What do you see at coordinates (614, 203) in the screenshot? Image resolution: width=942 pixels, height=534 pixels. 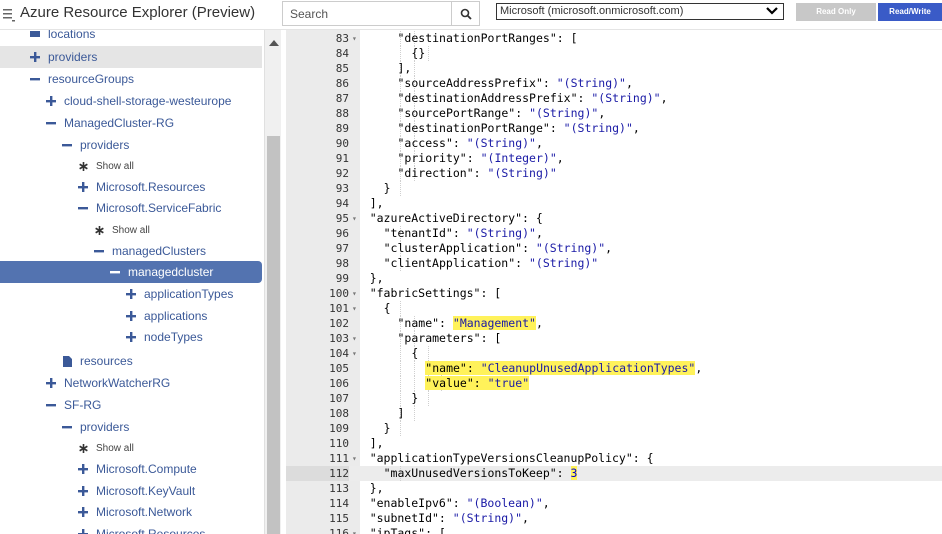 I see `code-line: 94],` at bounding box center [614, 203].